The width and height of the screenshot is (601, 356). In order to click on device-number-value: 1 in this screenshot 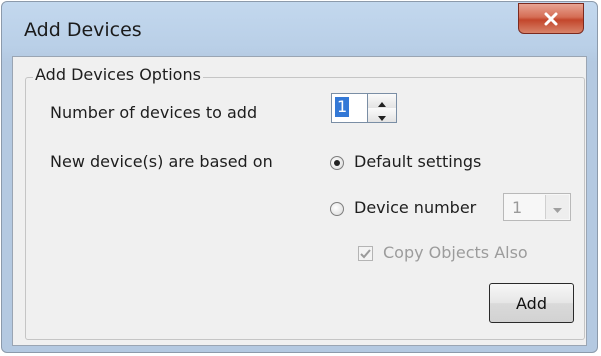, I will do `click(517, 207)`.